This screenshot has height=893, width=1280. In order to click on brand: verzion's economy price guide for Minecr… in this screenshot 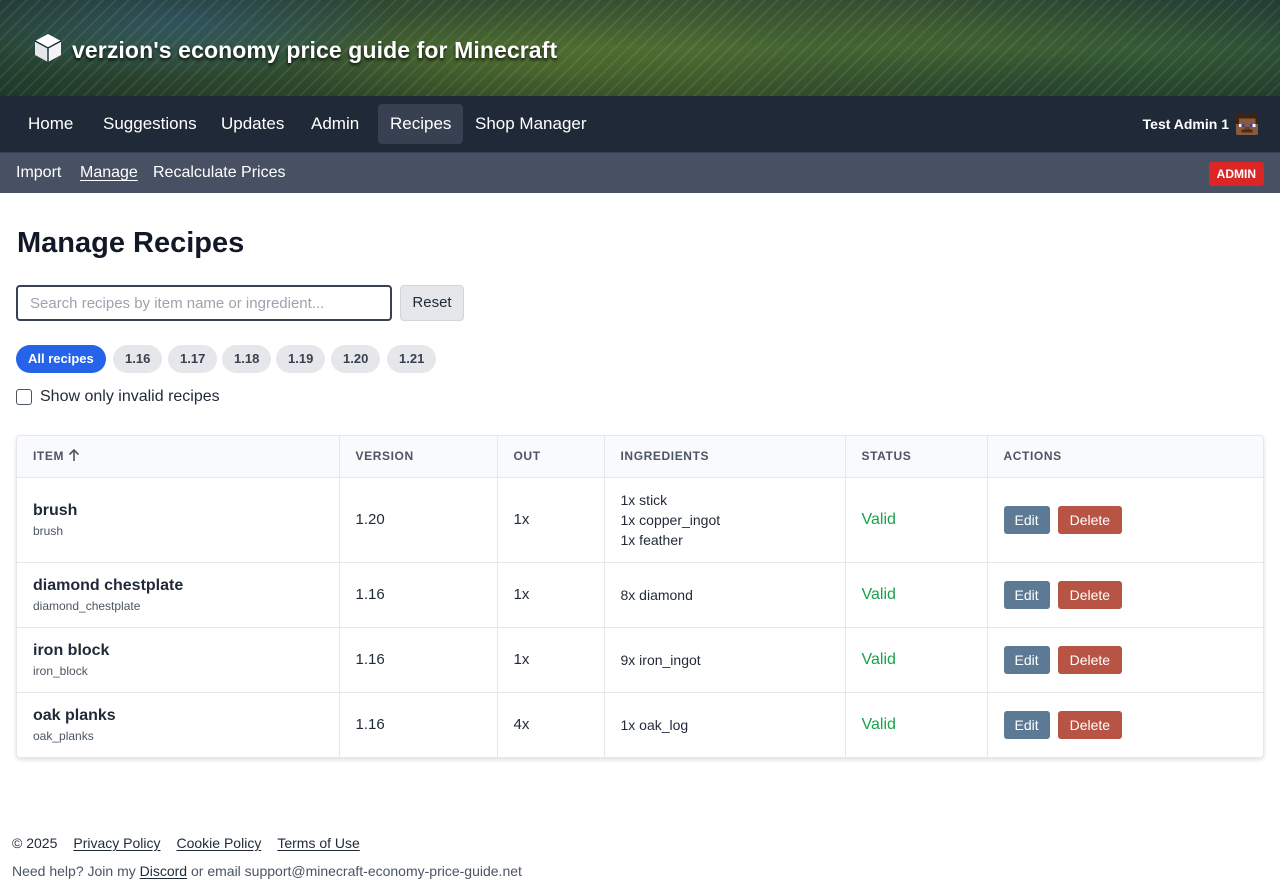, I will do `click(295, 50)`.